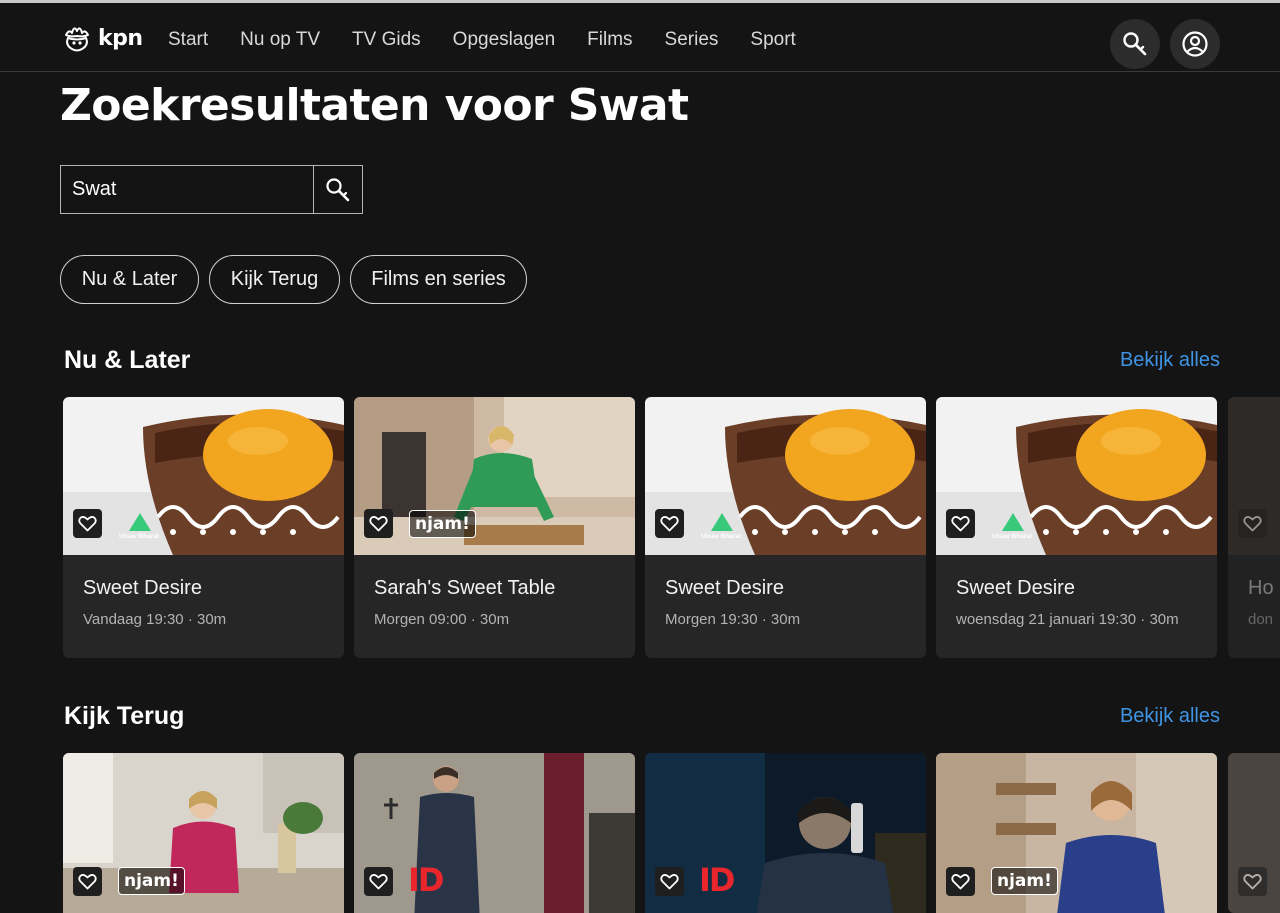 The width and height of the screenshot is (1280, 913). What do you see at coordinates (1254, 833) in the screenshot?
I see `program-card` at bounding box center [1254, 833].